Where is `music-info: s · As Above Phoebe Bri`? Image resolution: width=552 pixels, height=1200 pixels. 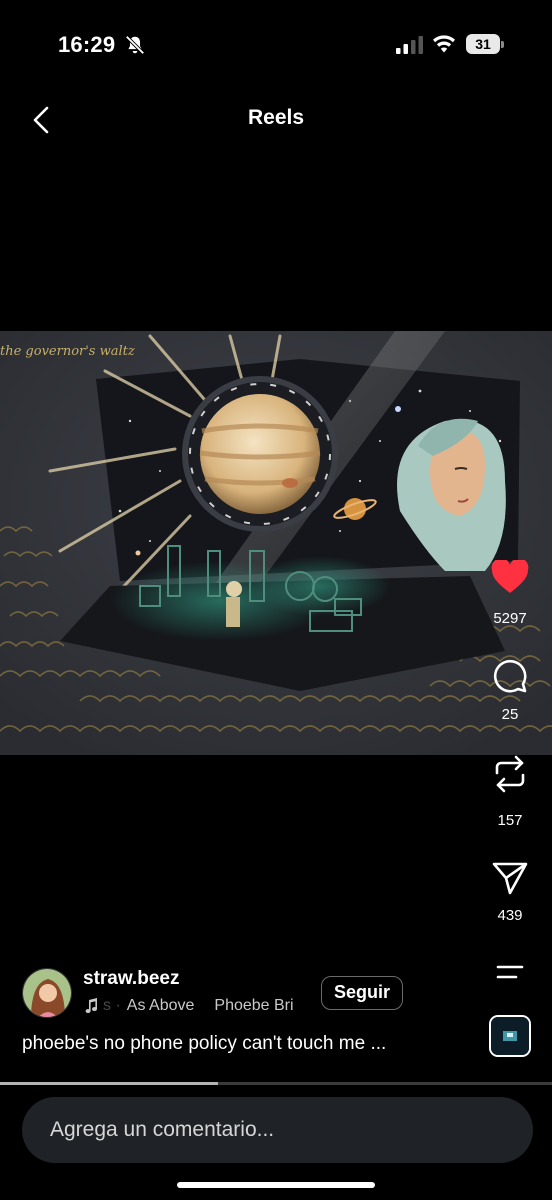
music-info: s · As Above Phoebe Bri is located at coordinates (194, 1006).